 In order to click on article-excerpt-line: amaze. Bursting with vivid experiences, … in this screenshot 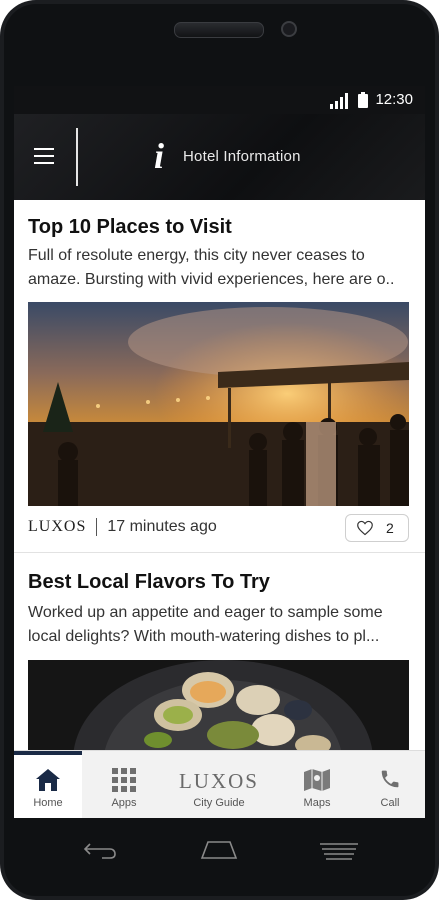, I will do `click(211, 279)`.